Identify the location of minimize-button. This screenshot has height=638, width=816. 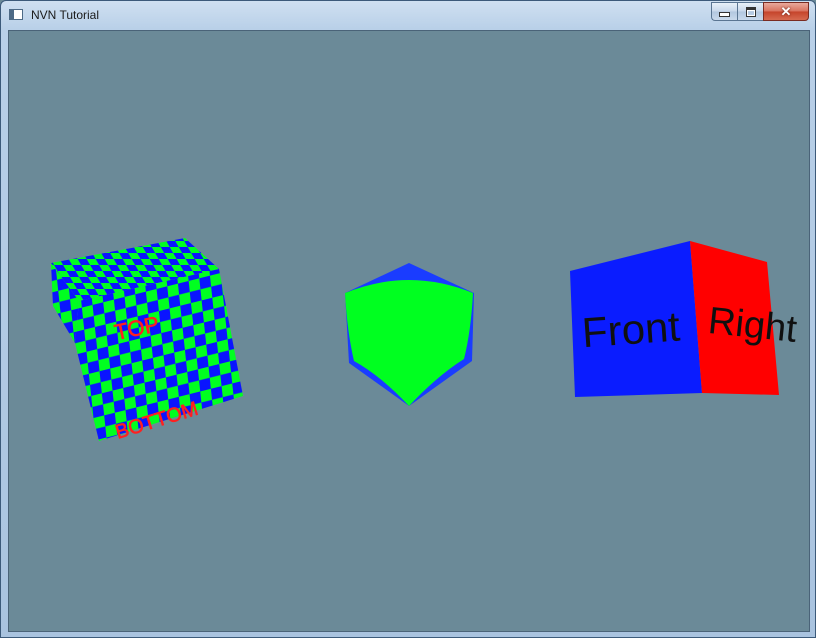
(724, 11).